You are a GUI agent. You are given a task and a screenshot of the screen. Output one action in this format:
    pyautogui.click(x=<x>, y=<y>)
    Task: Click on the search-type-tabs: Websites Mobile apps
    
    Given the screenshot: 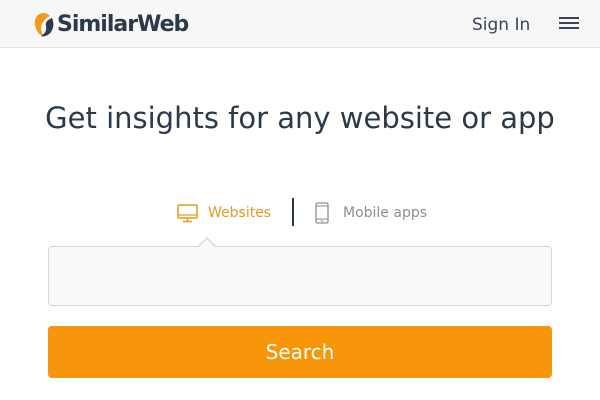 What is the action you would take?
    pyautogui.click(x=300, y=213)
    